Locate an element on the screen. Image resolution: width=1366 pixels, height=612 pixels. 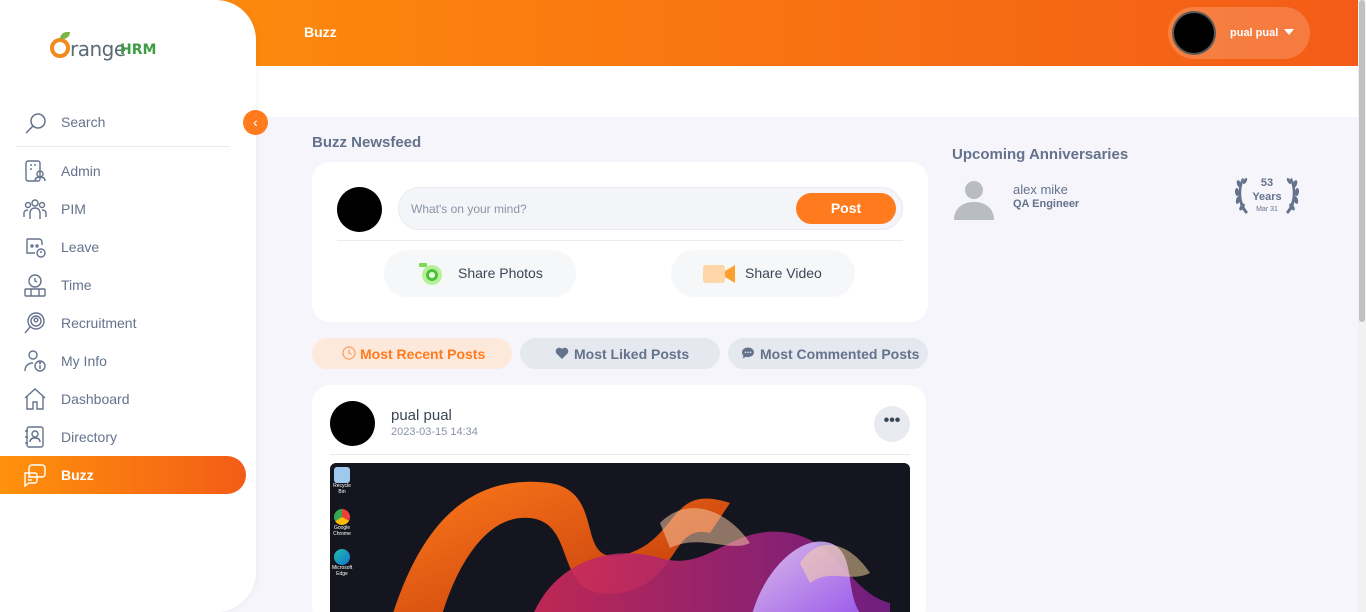
composer-avatar is located at coordinates (359, 209).